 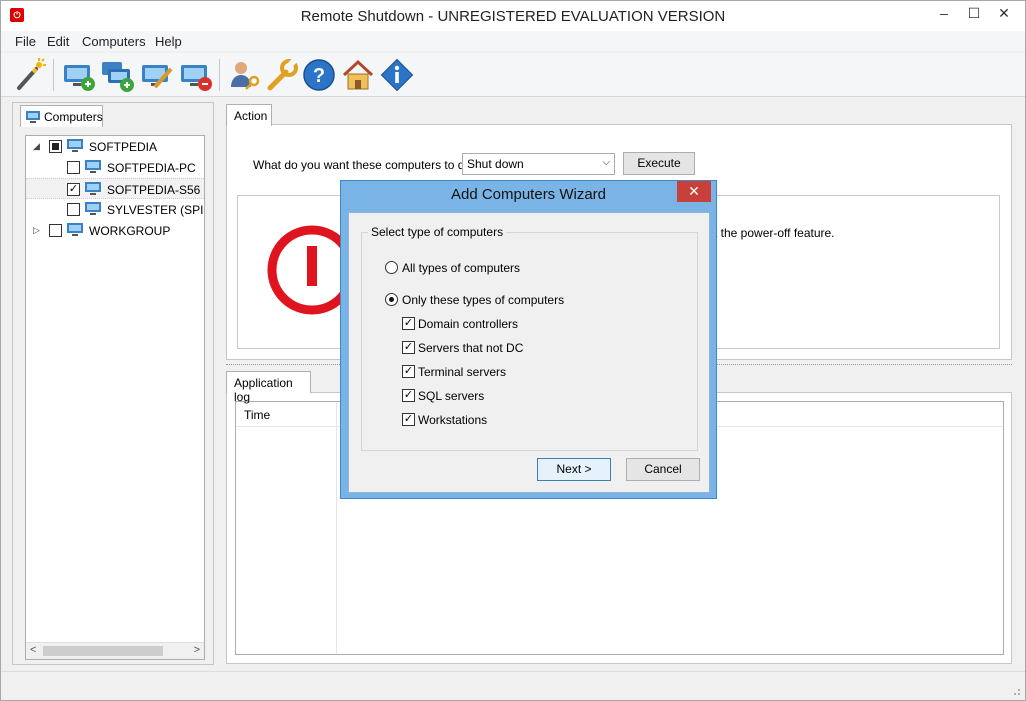 I want to click on column-header-time: Time, so click(x=257, y=415).